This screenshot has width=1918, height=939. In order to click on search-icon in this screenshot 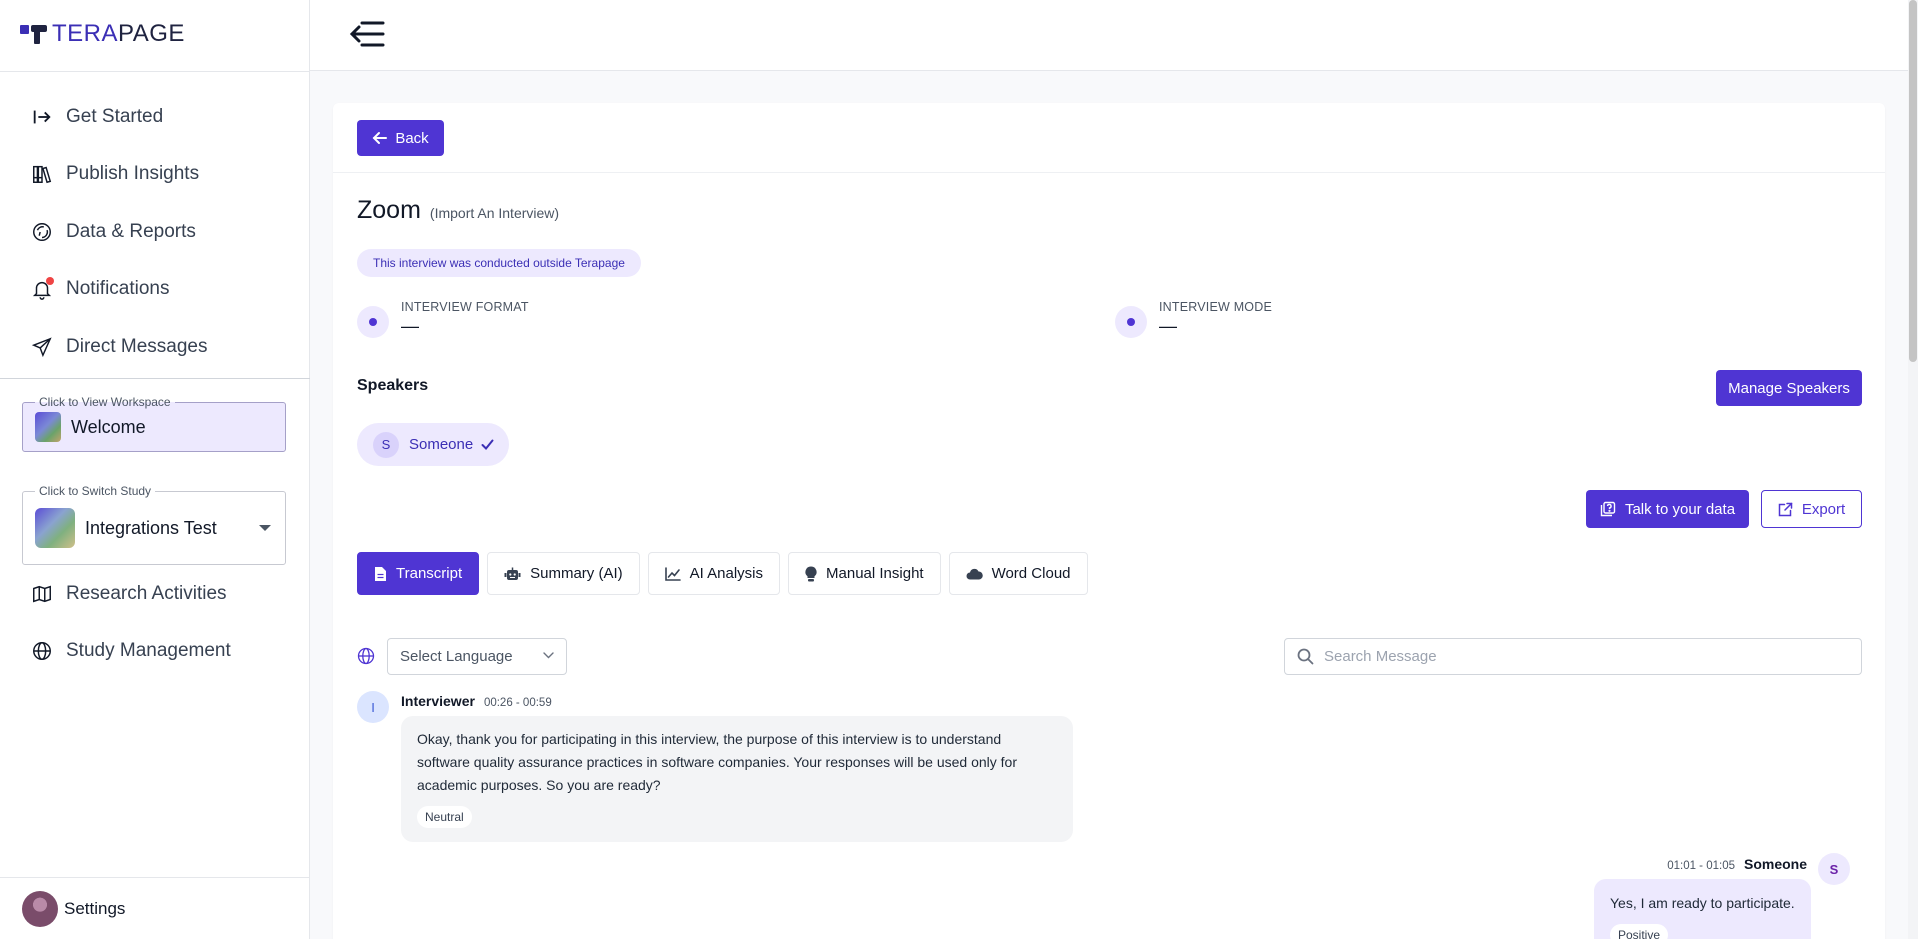, I will do `click(1305, 656)`.